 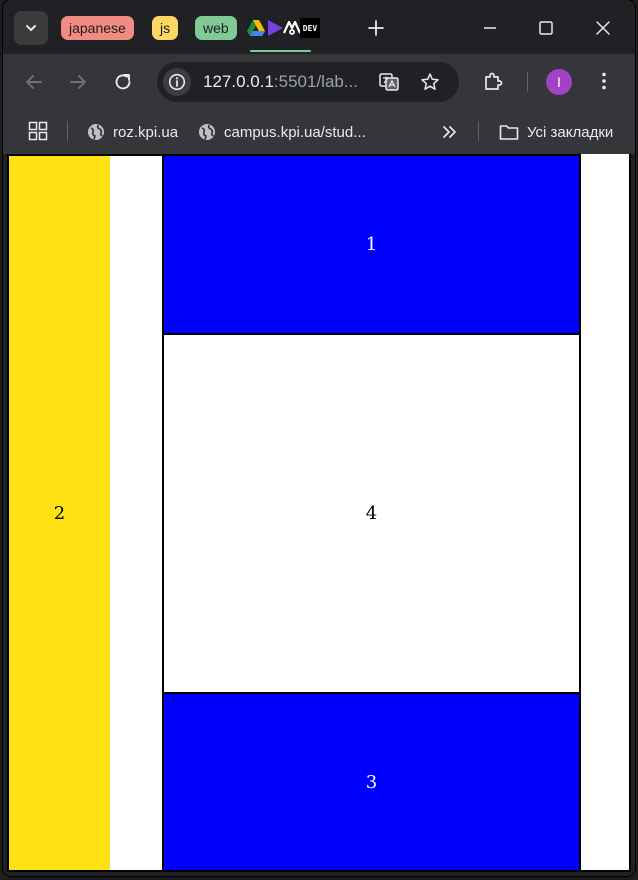 I want to click on page-right-border, so click(x=630, y=513).